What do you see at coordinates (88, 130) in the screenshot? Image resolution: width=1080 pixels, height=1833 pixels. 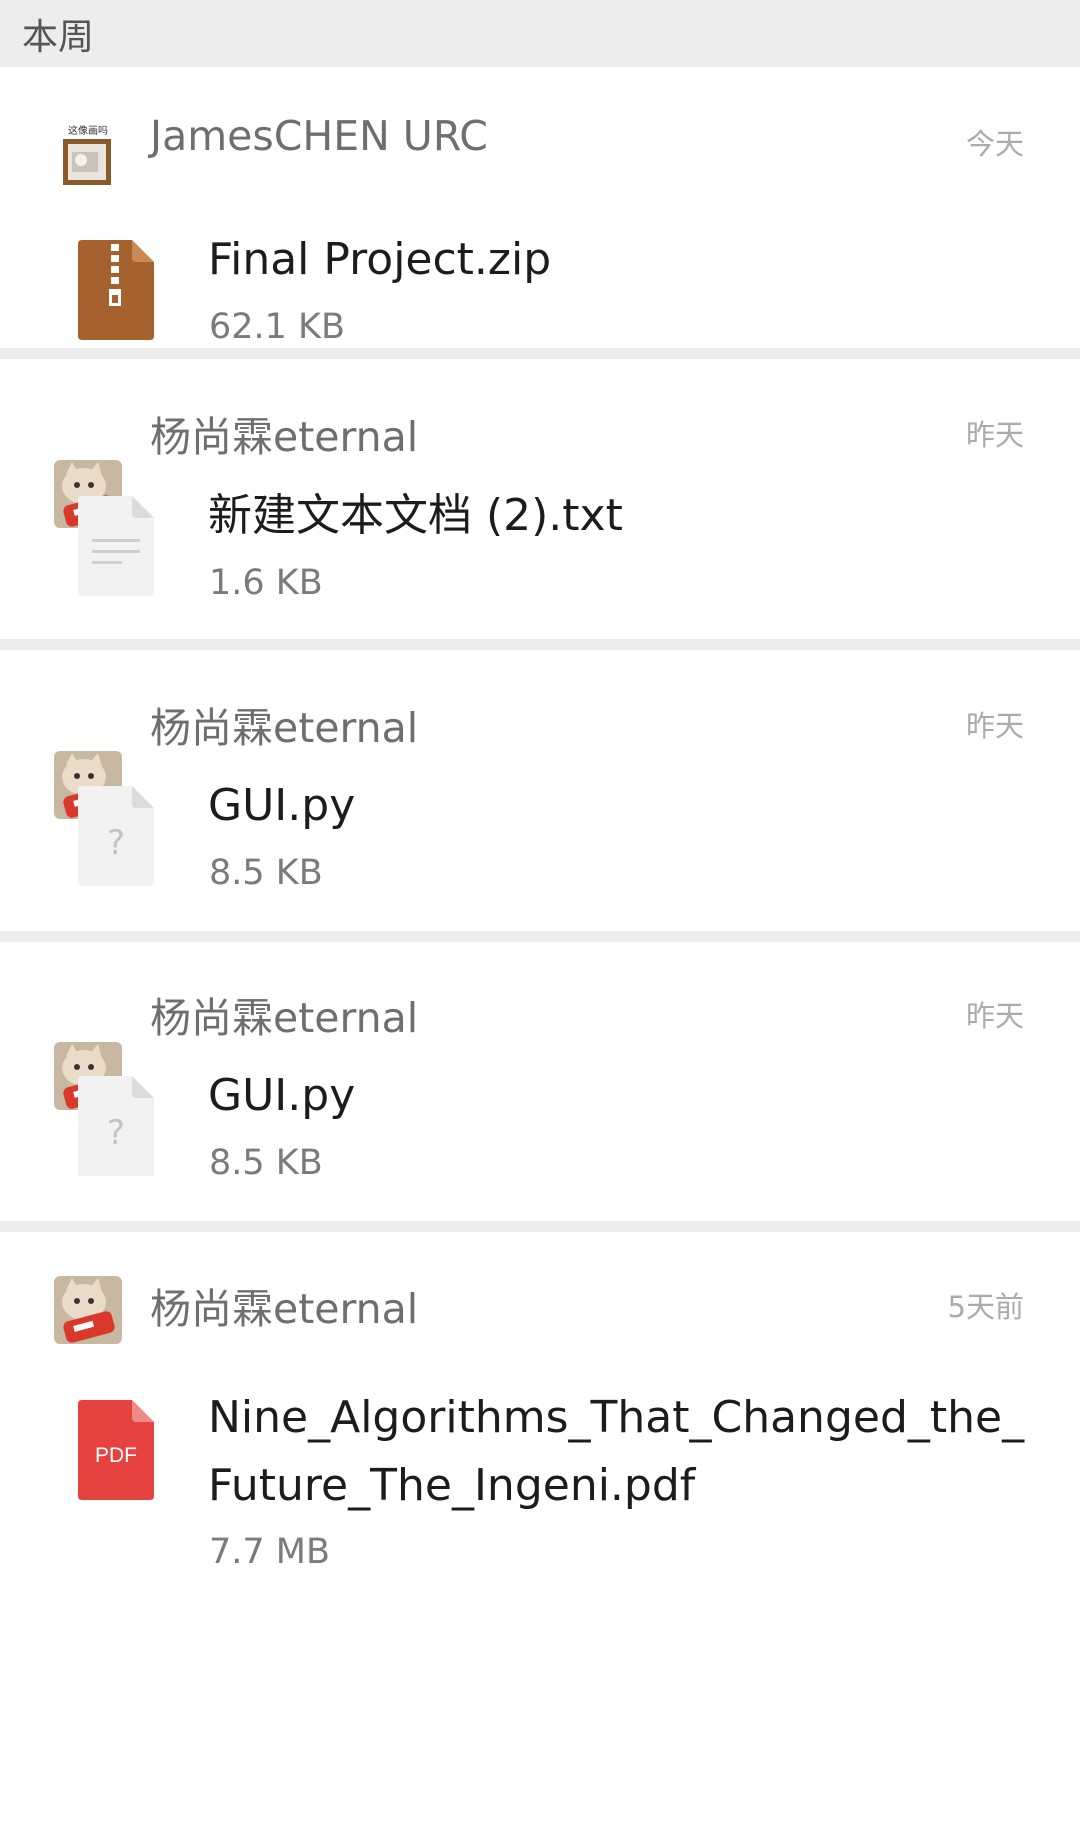 I see `avatar-caption: 这像画吗` at bounding box center [88, 130].